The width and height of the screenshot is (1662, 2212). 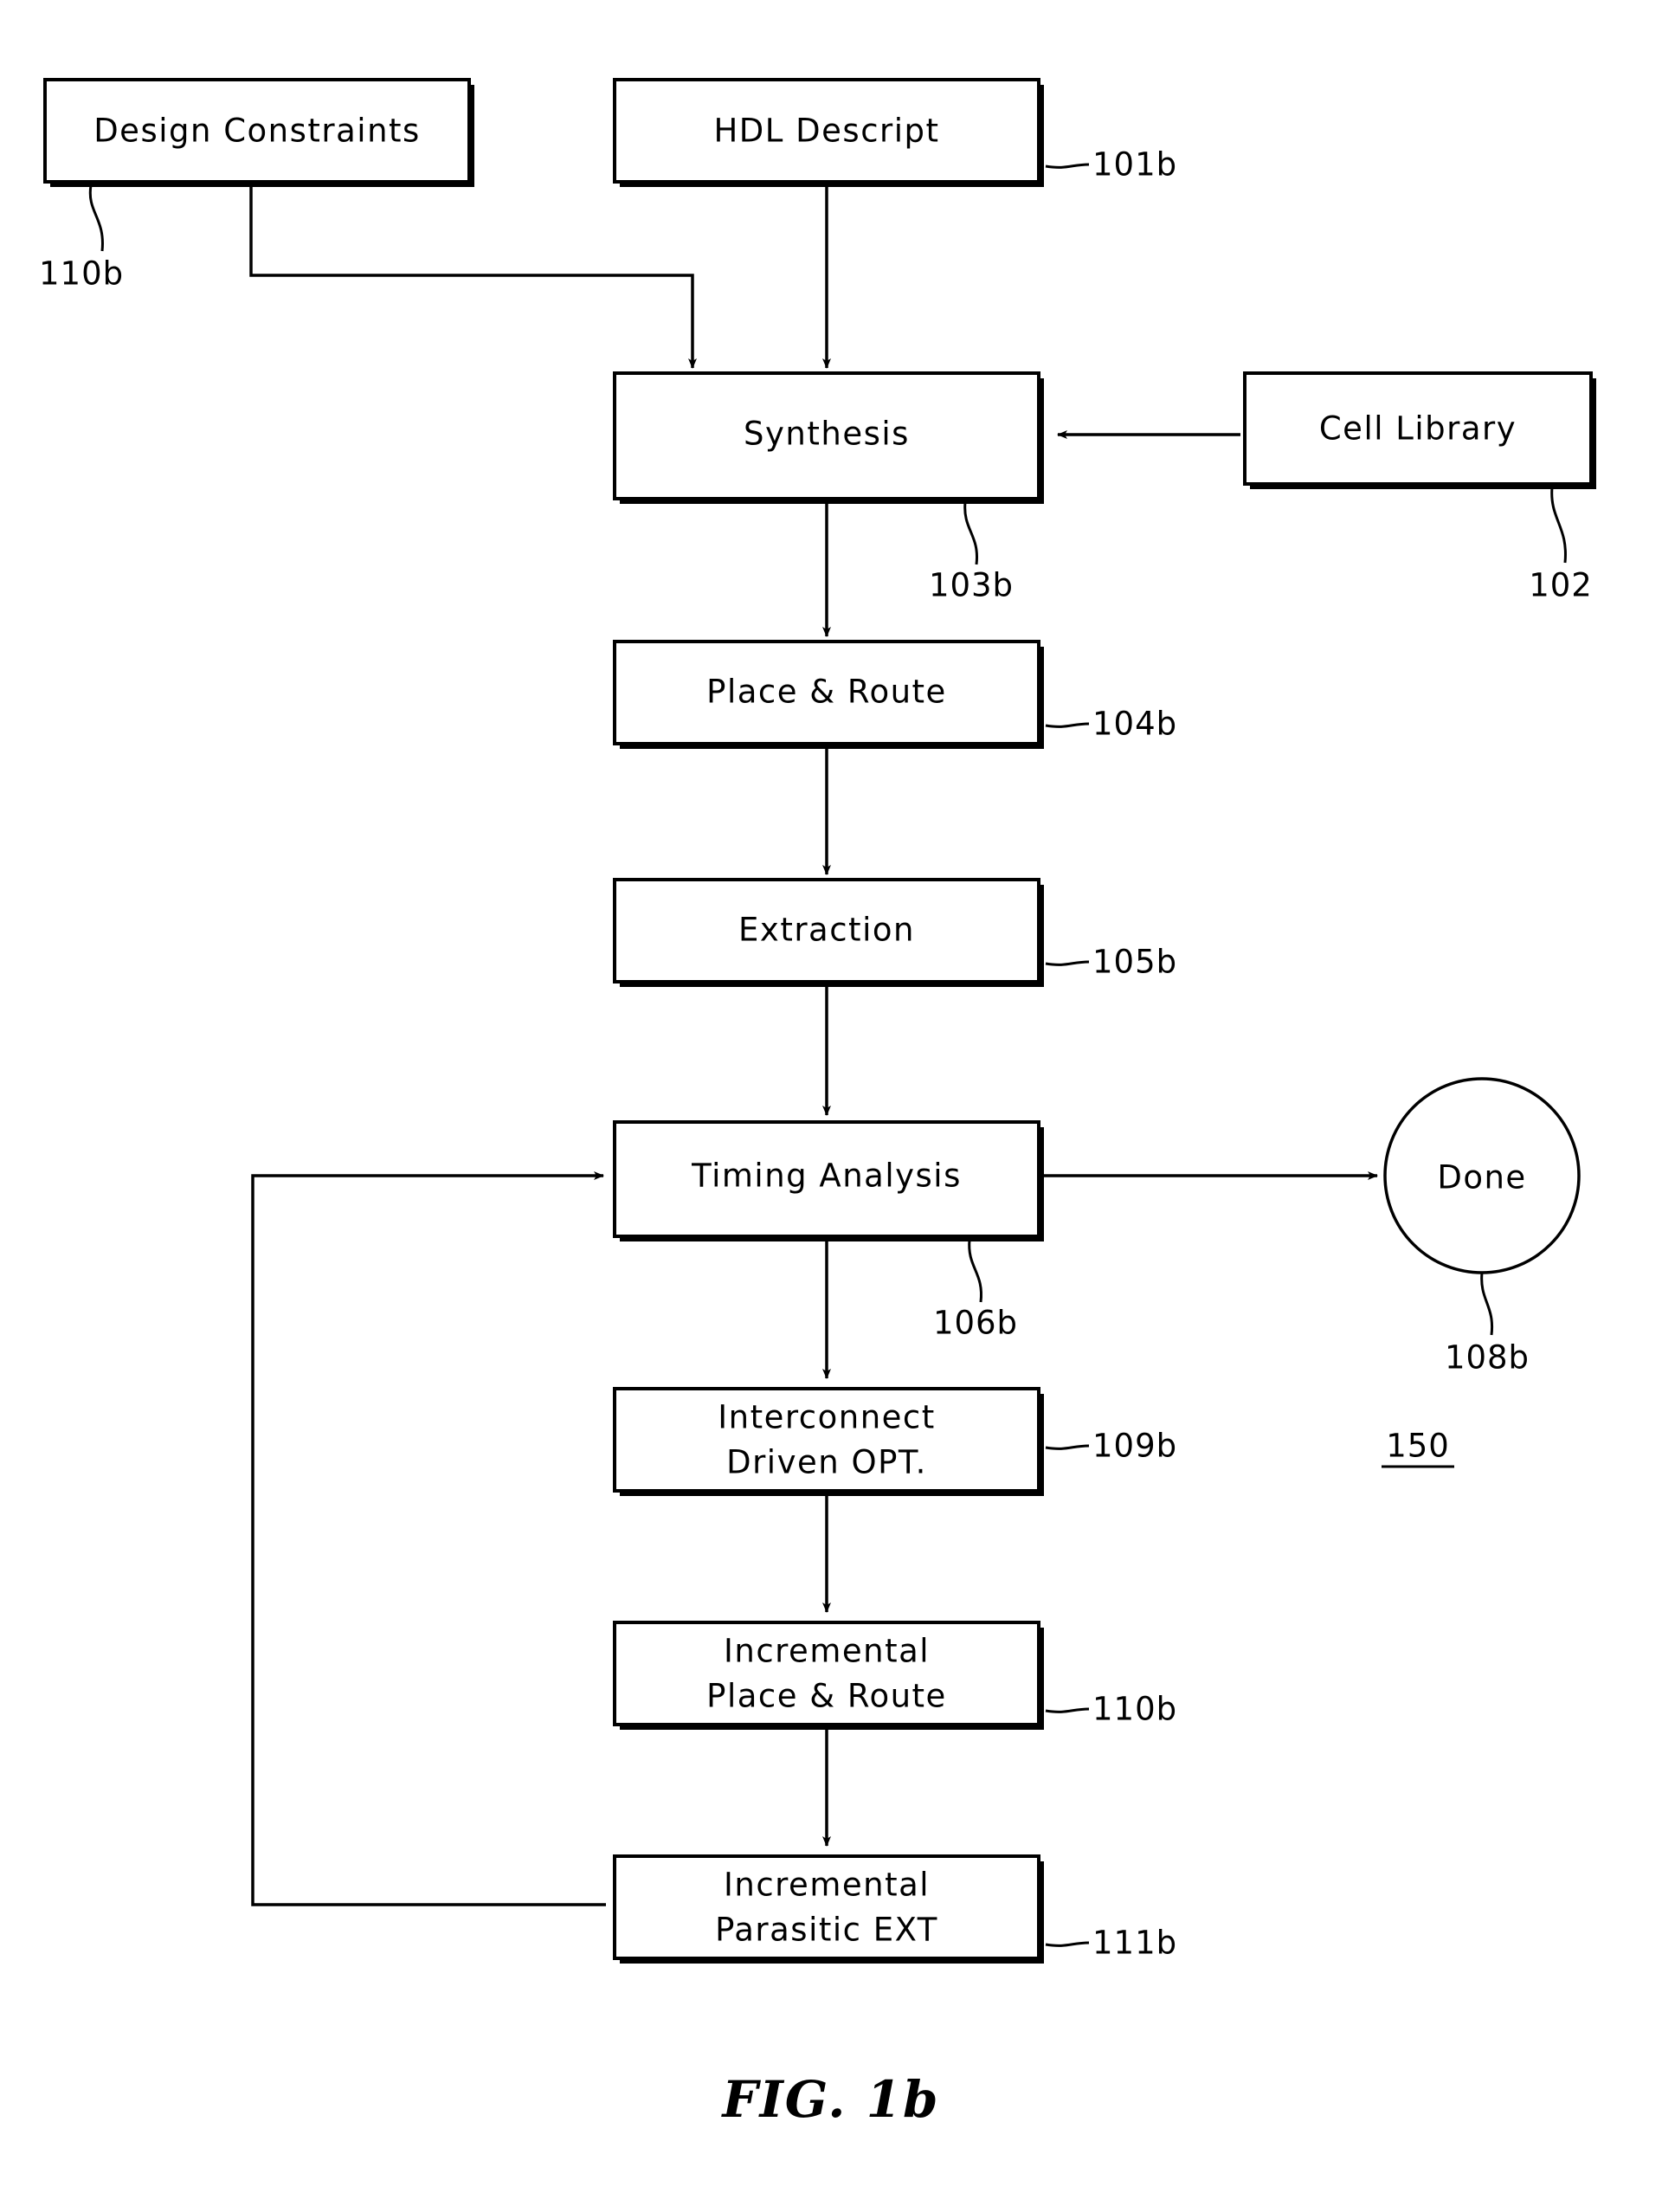 I want to click on node-label-incr-place-route-line1: Incremental, so click(x=827, y=1651).